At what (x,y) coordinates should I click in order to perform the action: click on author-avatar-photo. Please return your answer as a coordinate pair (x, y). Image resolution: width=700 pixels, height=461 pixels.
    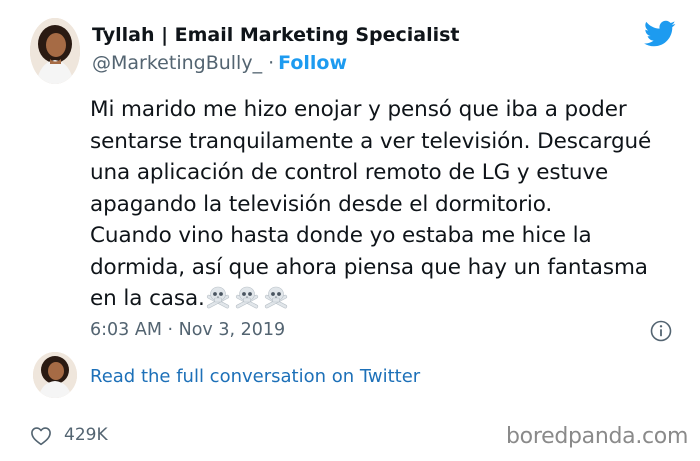
    Looking at the image, I should click on (55, 51).